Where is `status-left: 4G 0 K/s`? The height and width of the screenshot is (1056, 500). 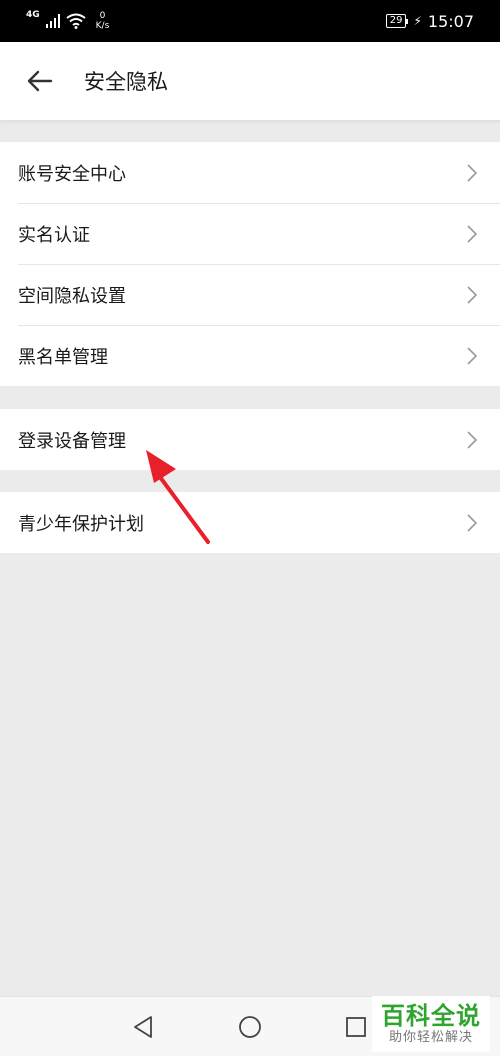
status-left: 4G 0 K/s is located at coordinates (68, 20).